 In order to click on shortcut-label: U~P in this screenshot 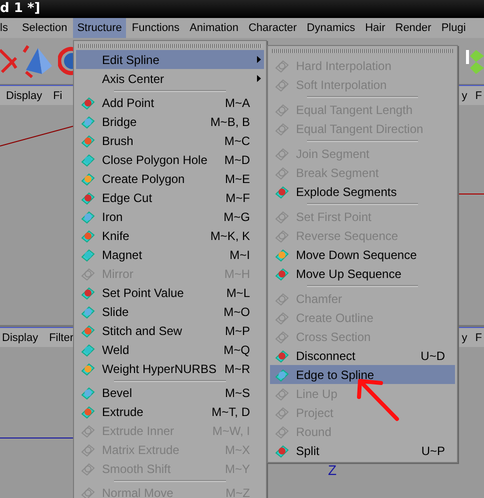, I will do `click(433, 451)`.